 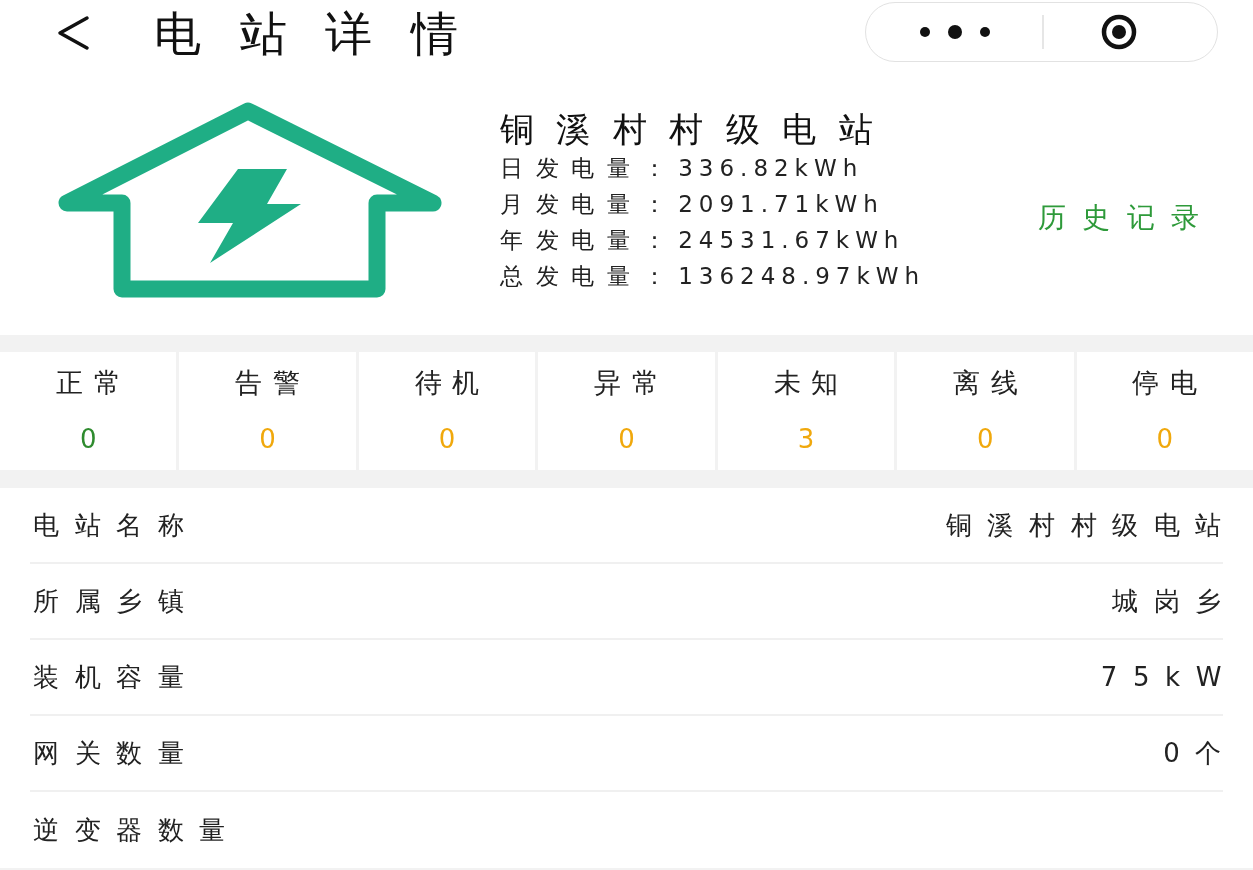 I want to click on stat-label: 日发电量：, so click(x=589, y=169).